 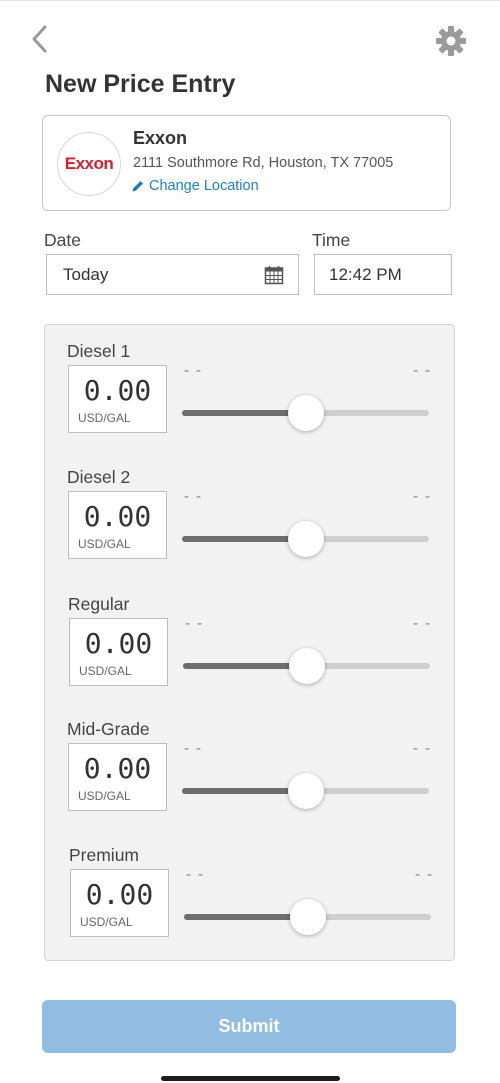 I want to click on fuel-name: Mid-Grade, so click(x=108, y=729).